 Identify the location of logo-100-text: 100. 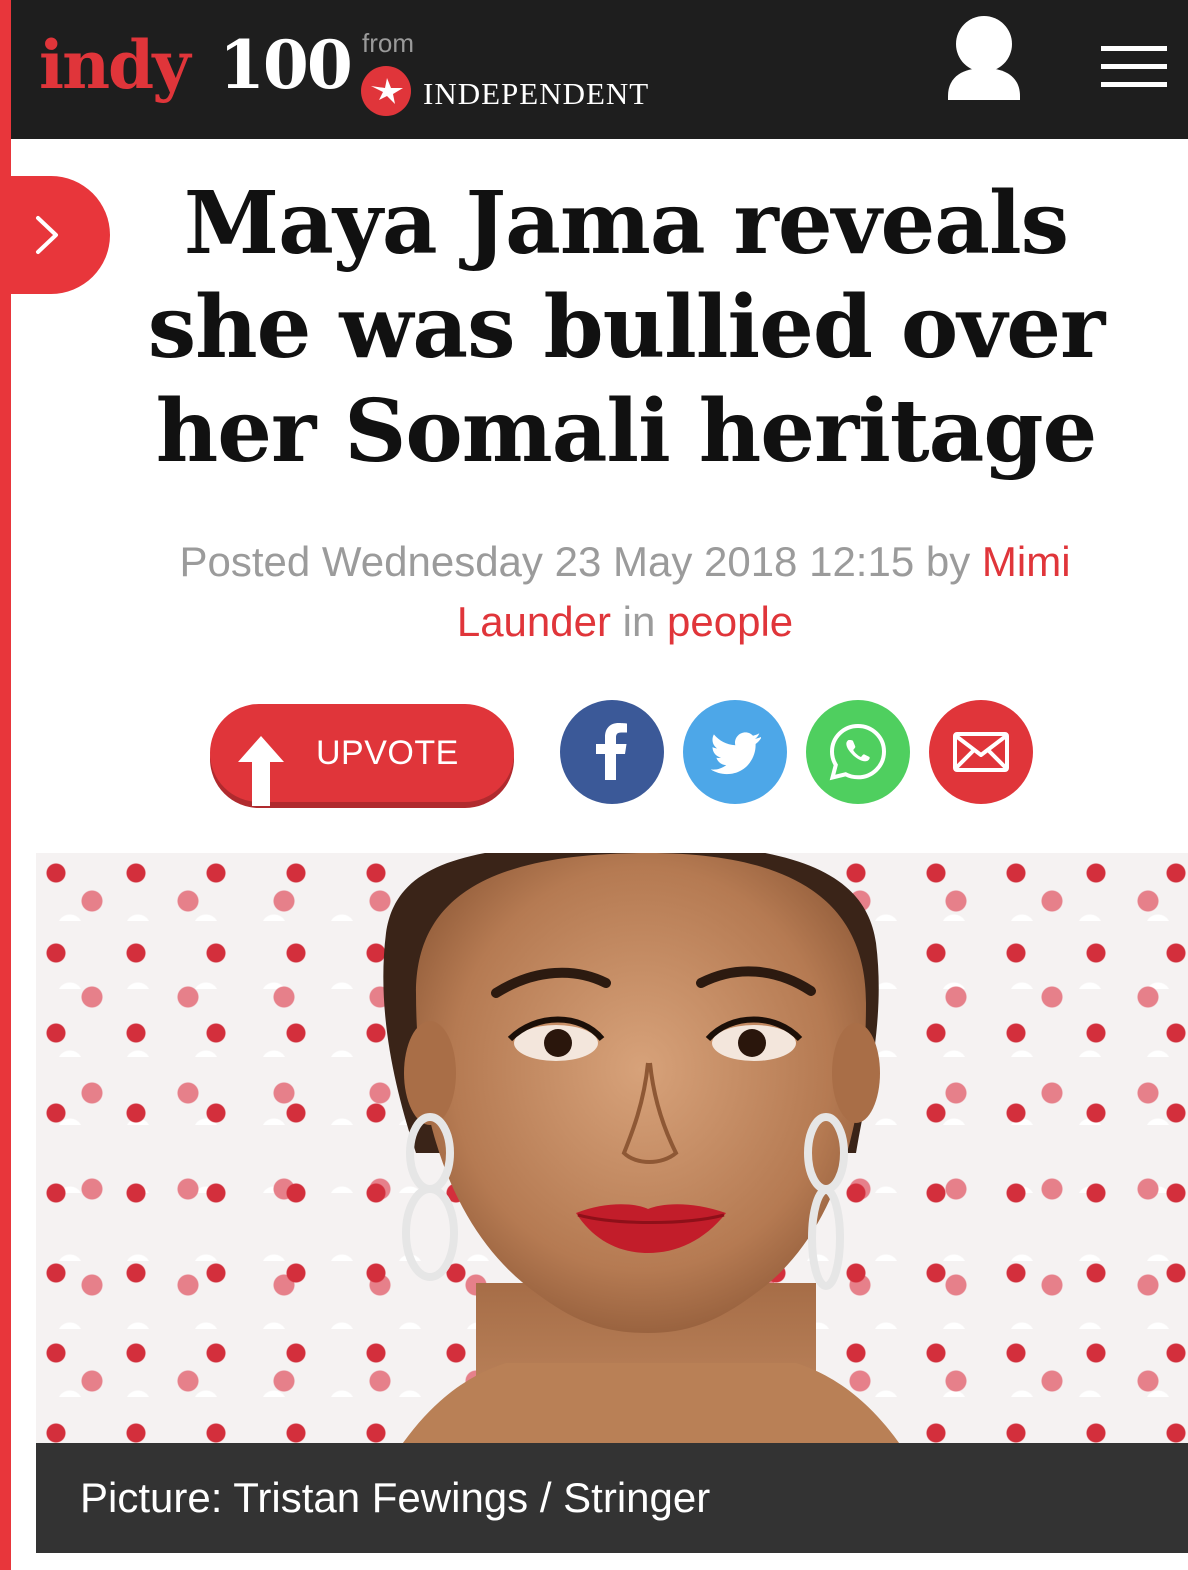
(286, 65).